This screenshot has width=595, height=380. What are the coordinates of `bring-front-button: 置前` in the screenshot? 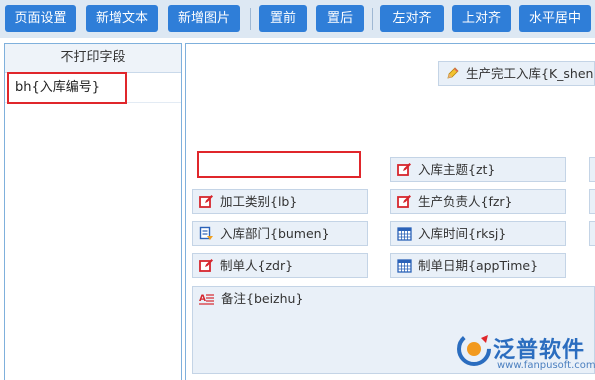 It's located at (283, 18).